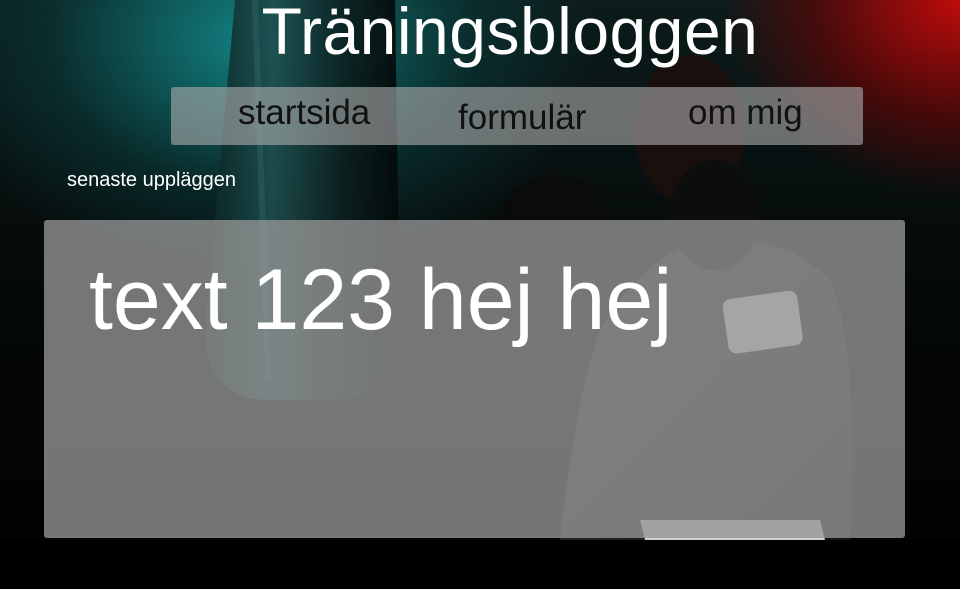 The height and width of the screenshot is (589, 960). Describe the element at coordinates (745, 113) in the screenshot. I see `nav-link-om-mig: om mig` at that location.